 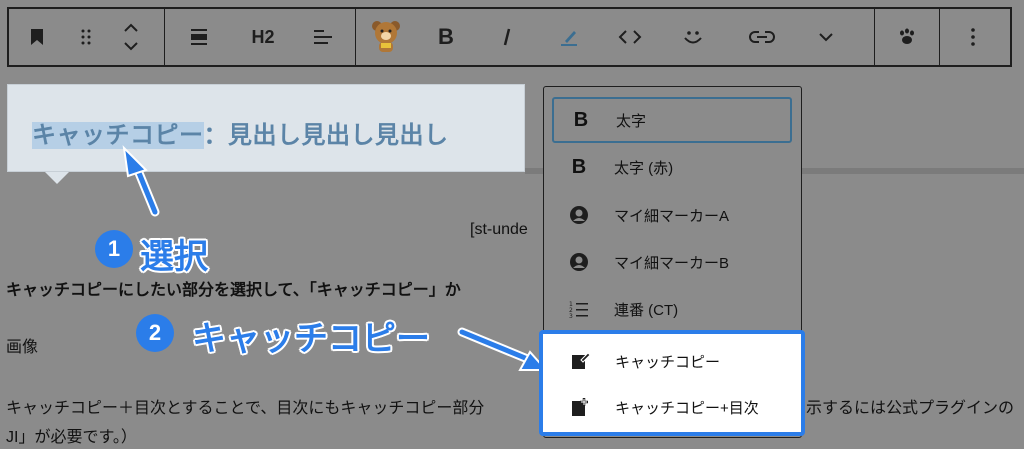 I want to click on catchcopy-highlight-box: キャッチコピー キャッチコピー+目次, so click(x=672, y=383).